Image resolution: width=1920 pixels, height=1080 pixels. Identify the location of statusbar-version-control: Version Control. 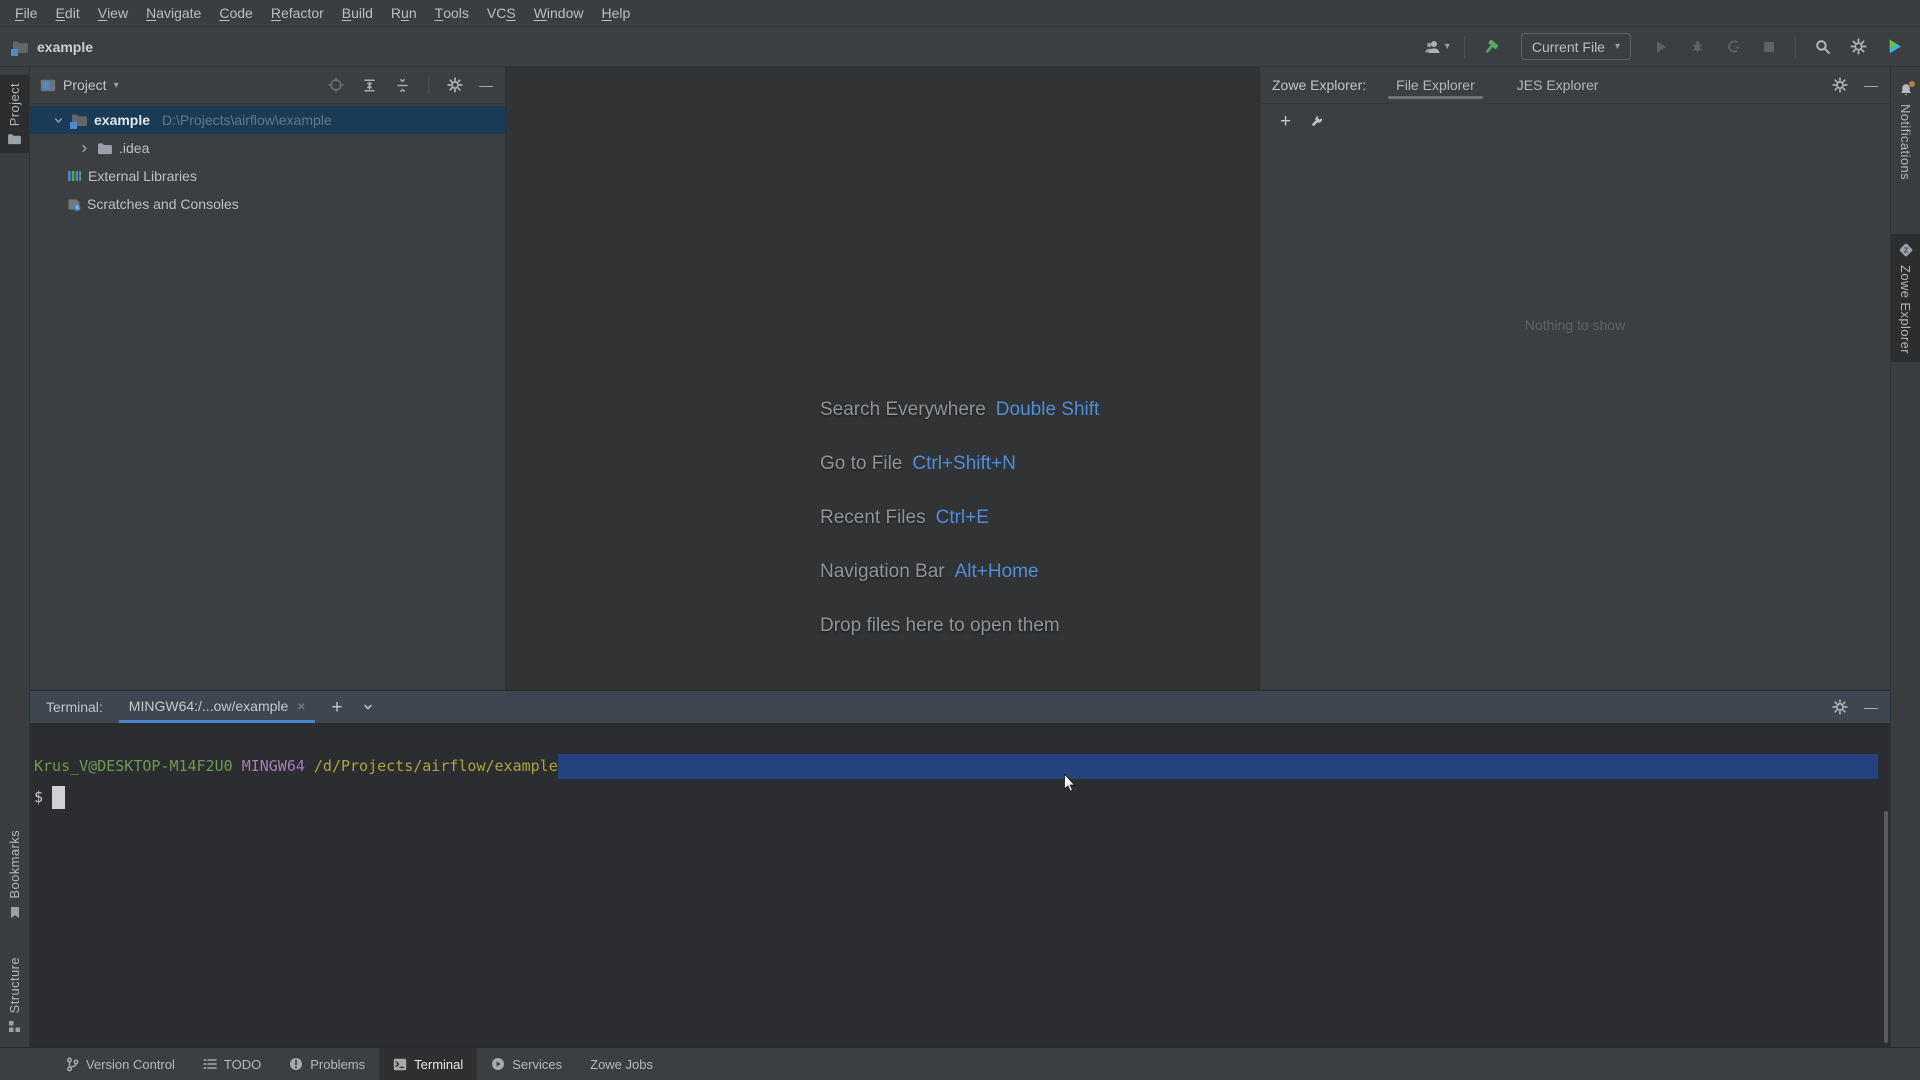
(120, 1064).